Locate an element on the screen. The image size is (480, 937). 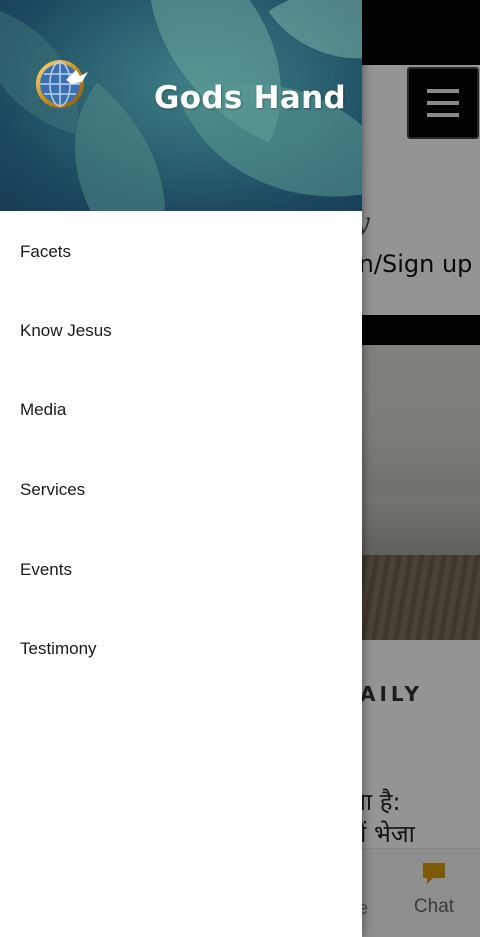
menu-item-know-jesus: Know Jesus is located at coordinates (181, 331).